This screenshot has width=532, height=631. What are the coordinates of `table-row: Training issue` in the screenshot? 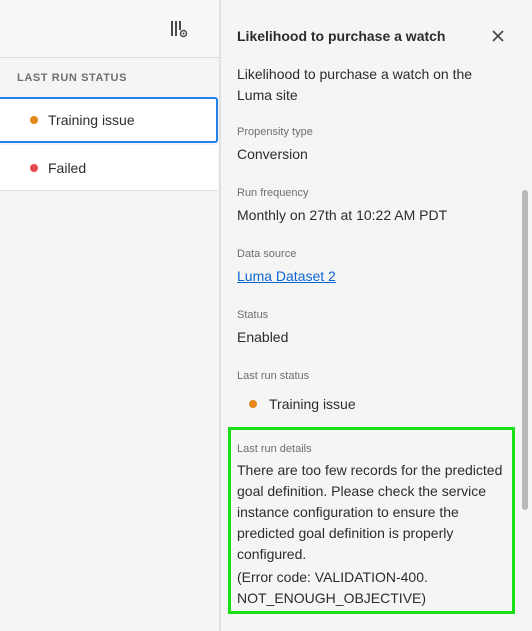 It's located at (109, 120).